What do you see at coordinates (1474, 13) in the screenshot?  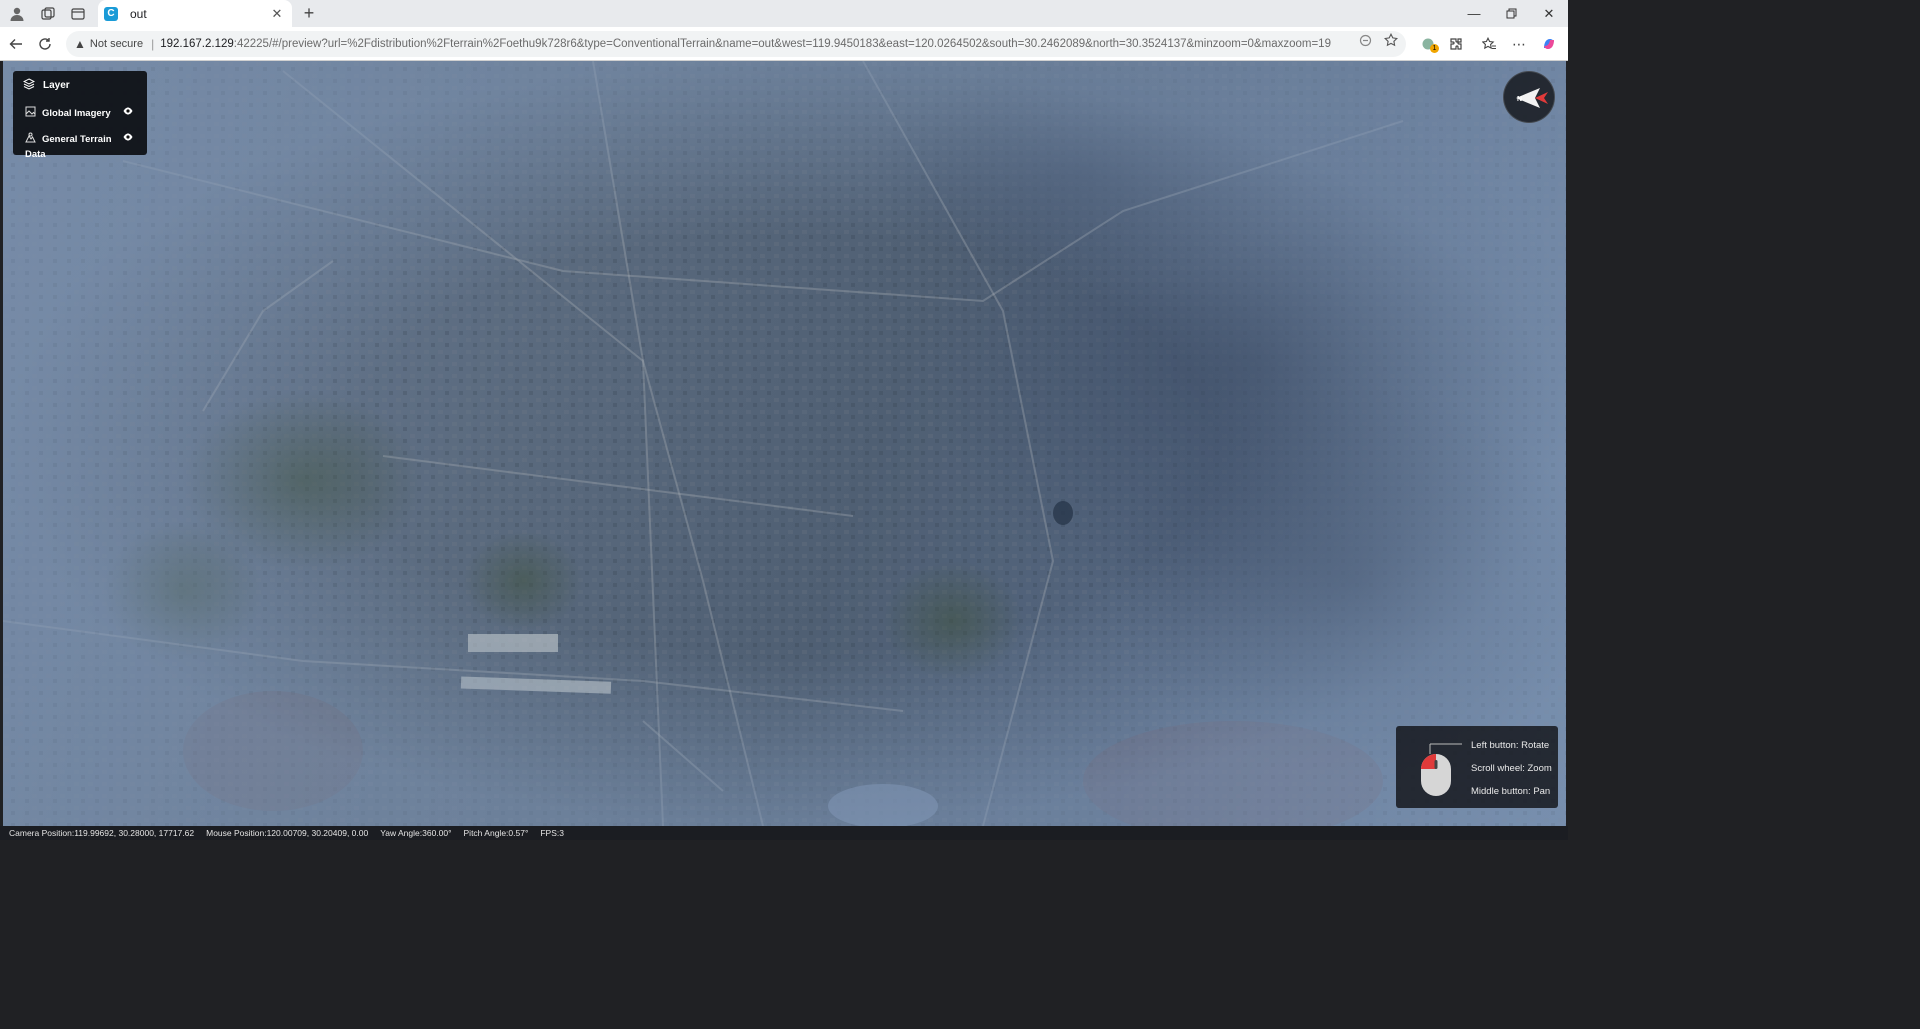 I see `minimize-icon: —` at bounding box center [1474, 13].